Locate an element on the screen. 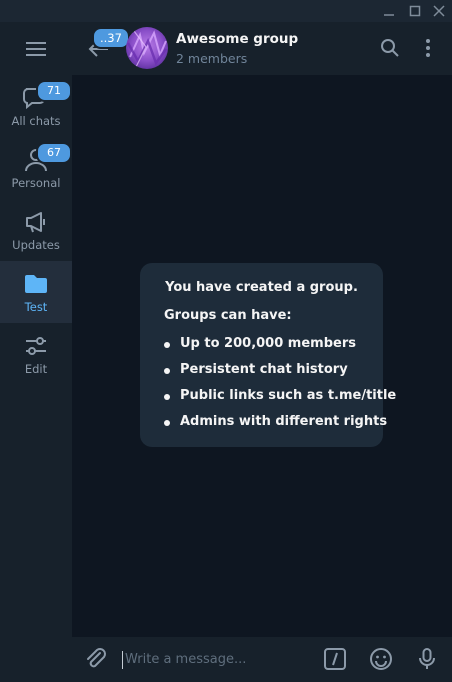 This screenshot has width=452, height=682. paperclip-icon is located at coordinates (96, 659).